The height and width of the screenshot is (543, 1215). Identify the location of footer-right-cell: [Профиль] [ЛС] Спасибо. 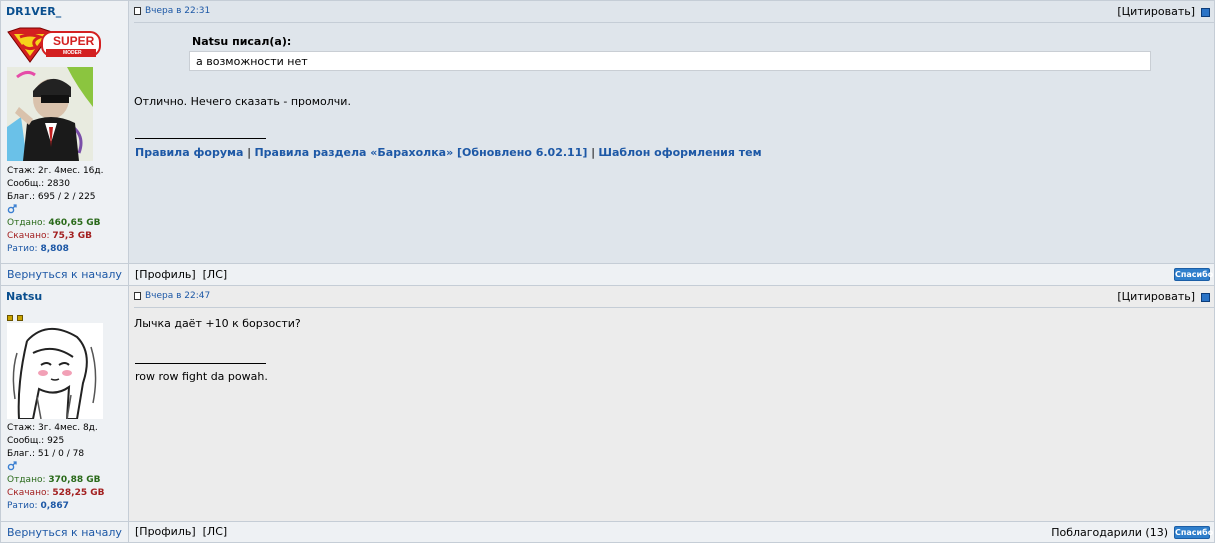
(671, 274).